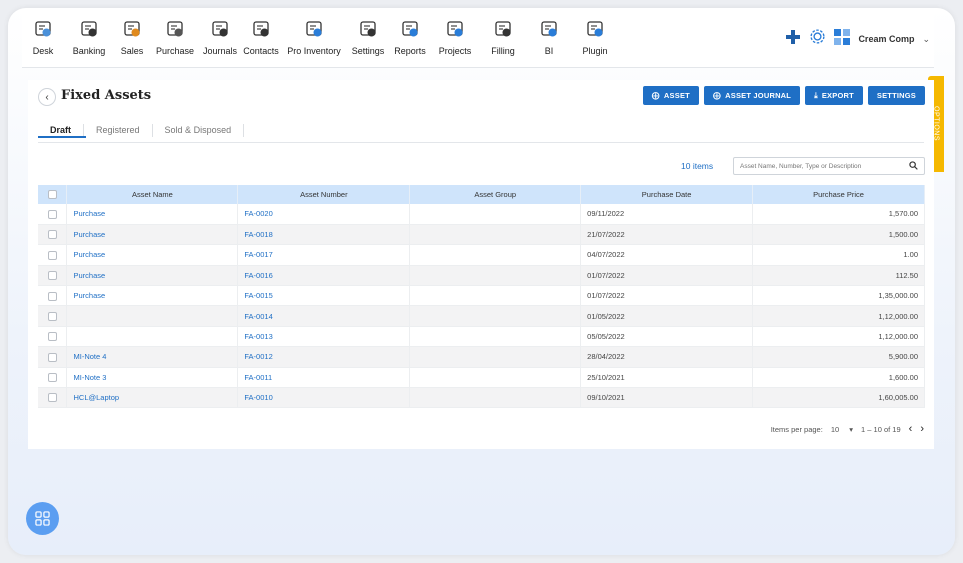  I want to click on purchase-price-cell: 1,600.00, so click(838, 377).